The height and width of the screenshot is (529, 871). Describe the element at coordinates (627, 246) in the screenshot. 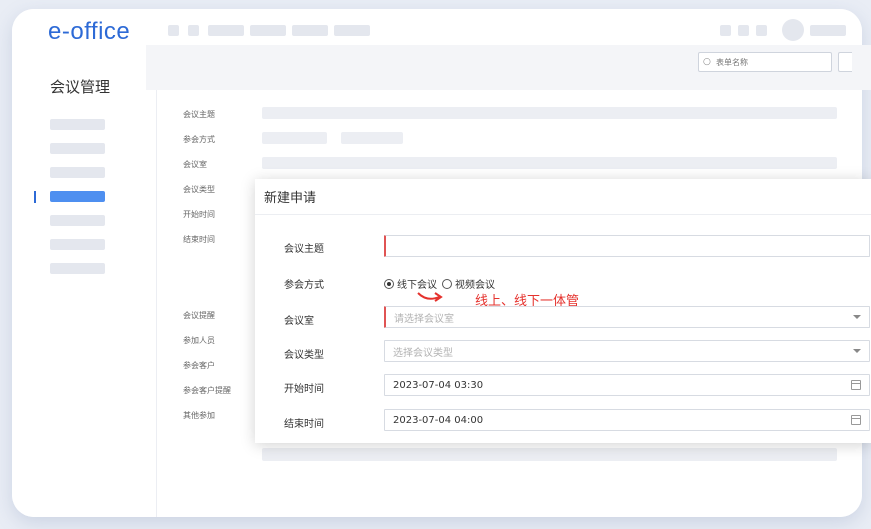

I see `subject-input` at that location.